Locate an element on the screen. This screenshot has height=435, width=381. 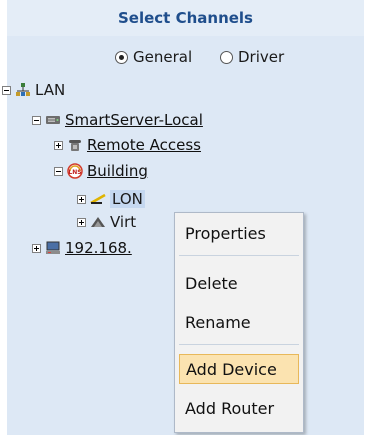
menu-item-rename-label: Rename is located at coordinates (218, 322).